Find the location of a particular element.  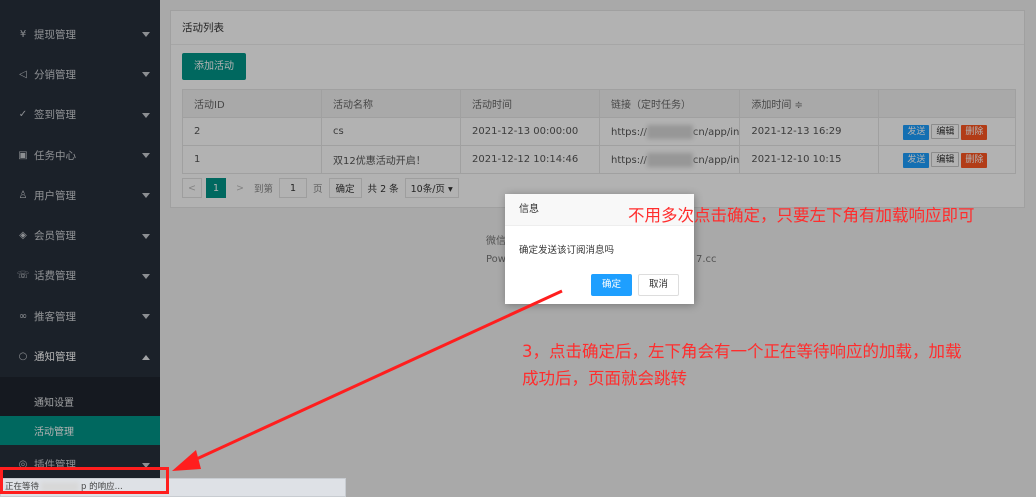

arrow-line is located at coordinates (376, 376).